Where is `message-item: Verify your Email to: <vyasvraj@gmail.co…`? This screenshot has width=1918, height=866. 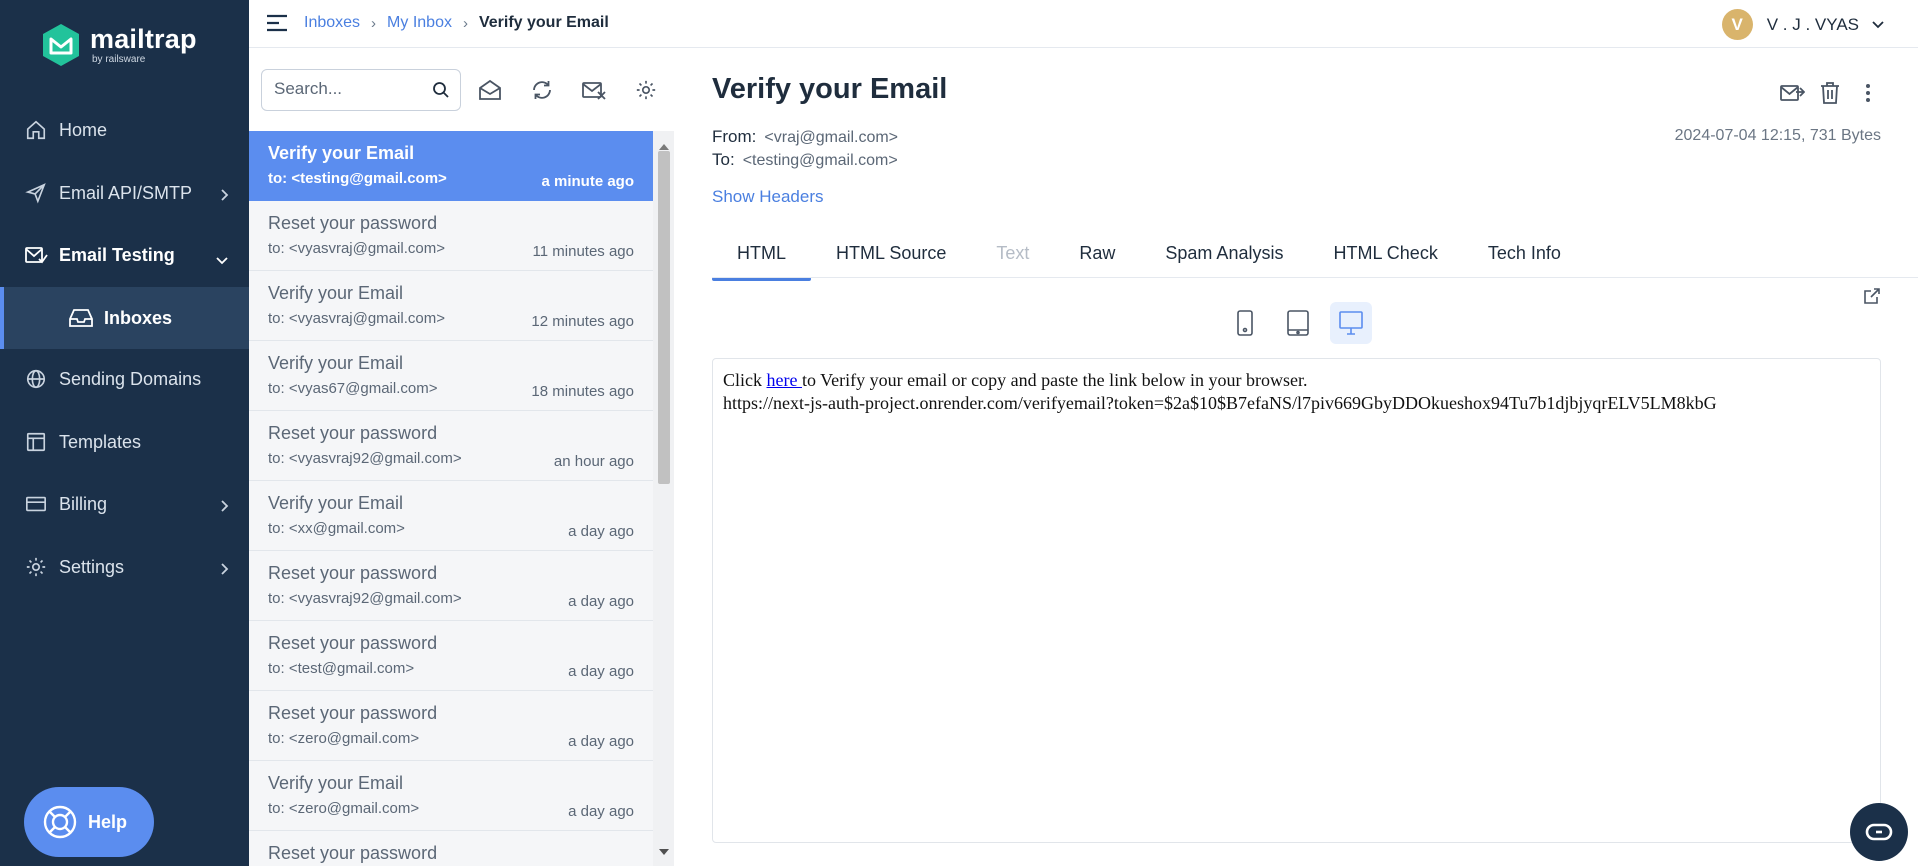
message-item: Verify your Email to: <vyasvraj@gmail.co… is located at coordinates (451, 306).